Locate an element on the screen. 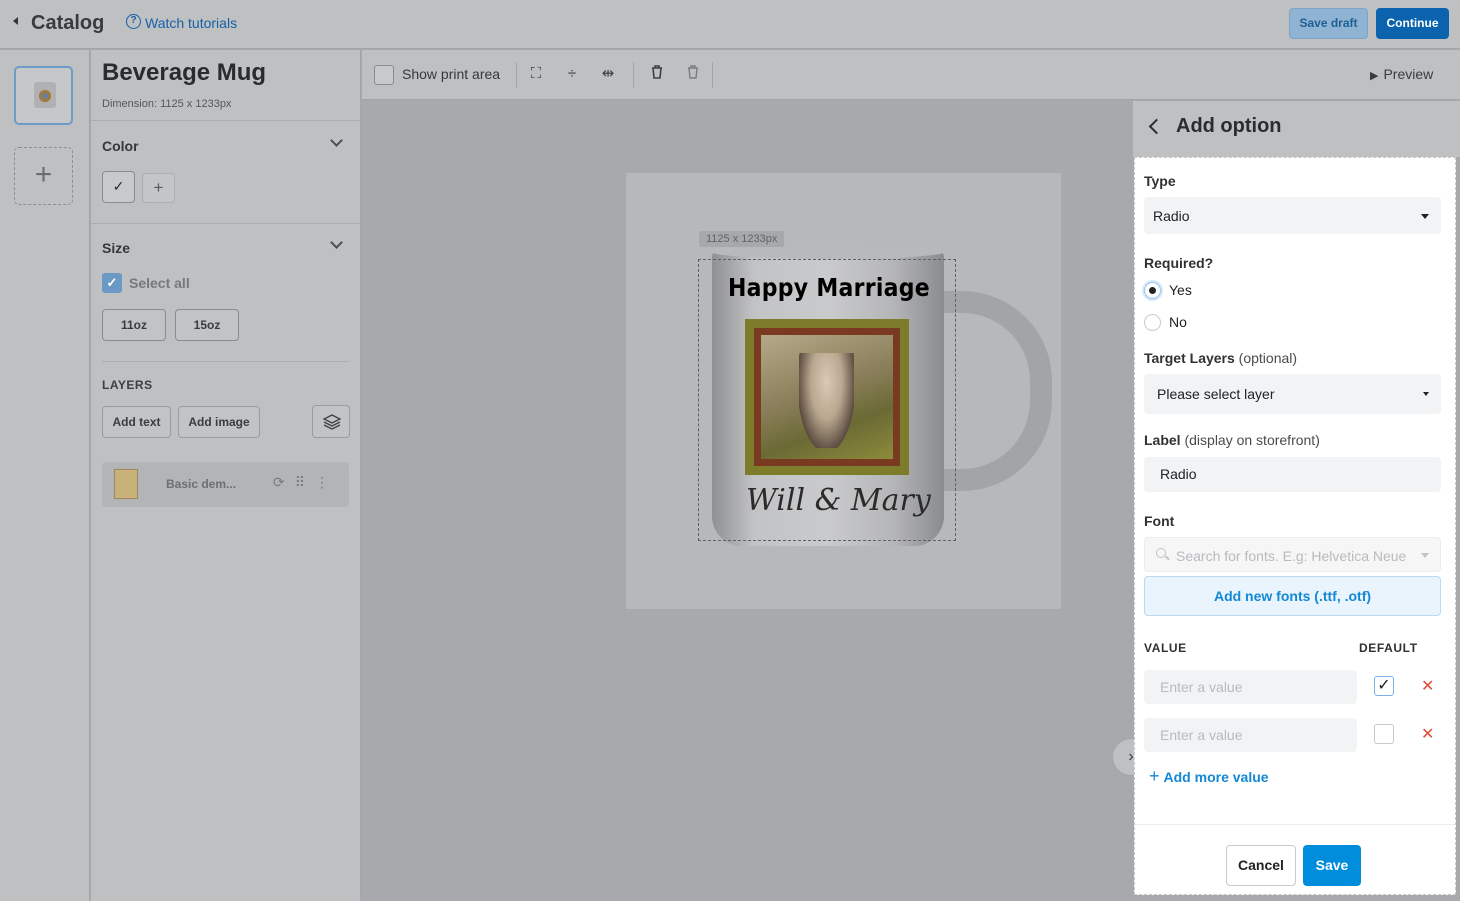  size-section-label: Size is located at coordinates (116, 248).